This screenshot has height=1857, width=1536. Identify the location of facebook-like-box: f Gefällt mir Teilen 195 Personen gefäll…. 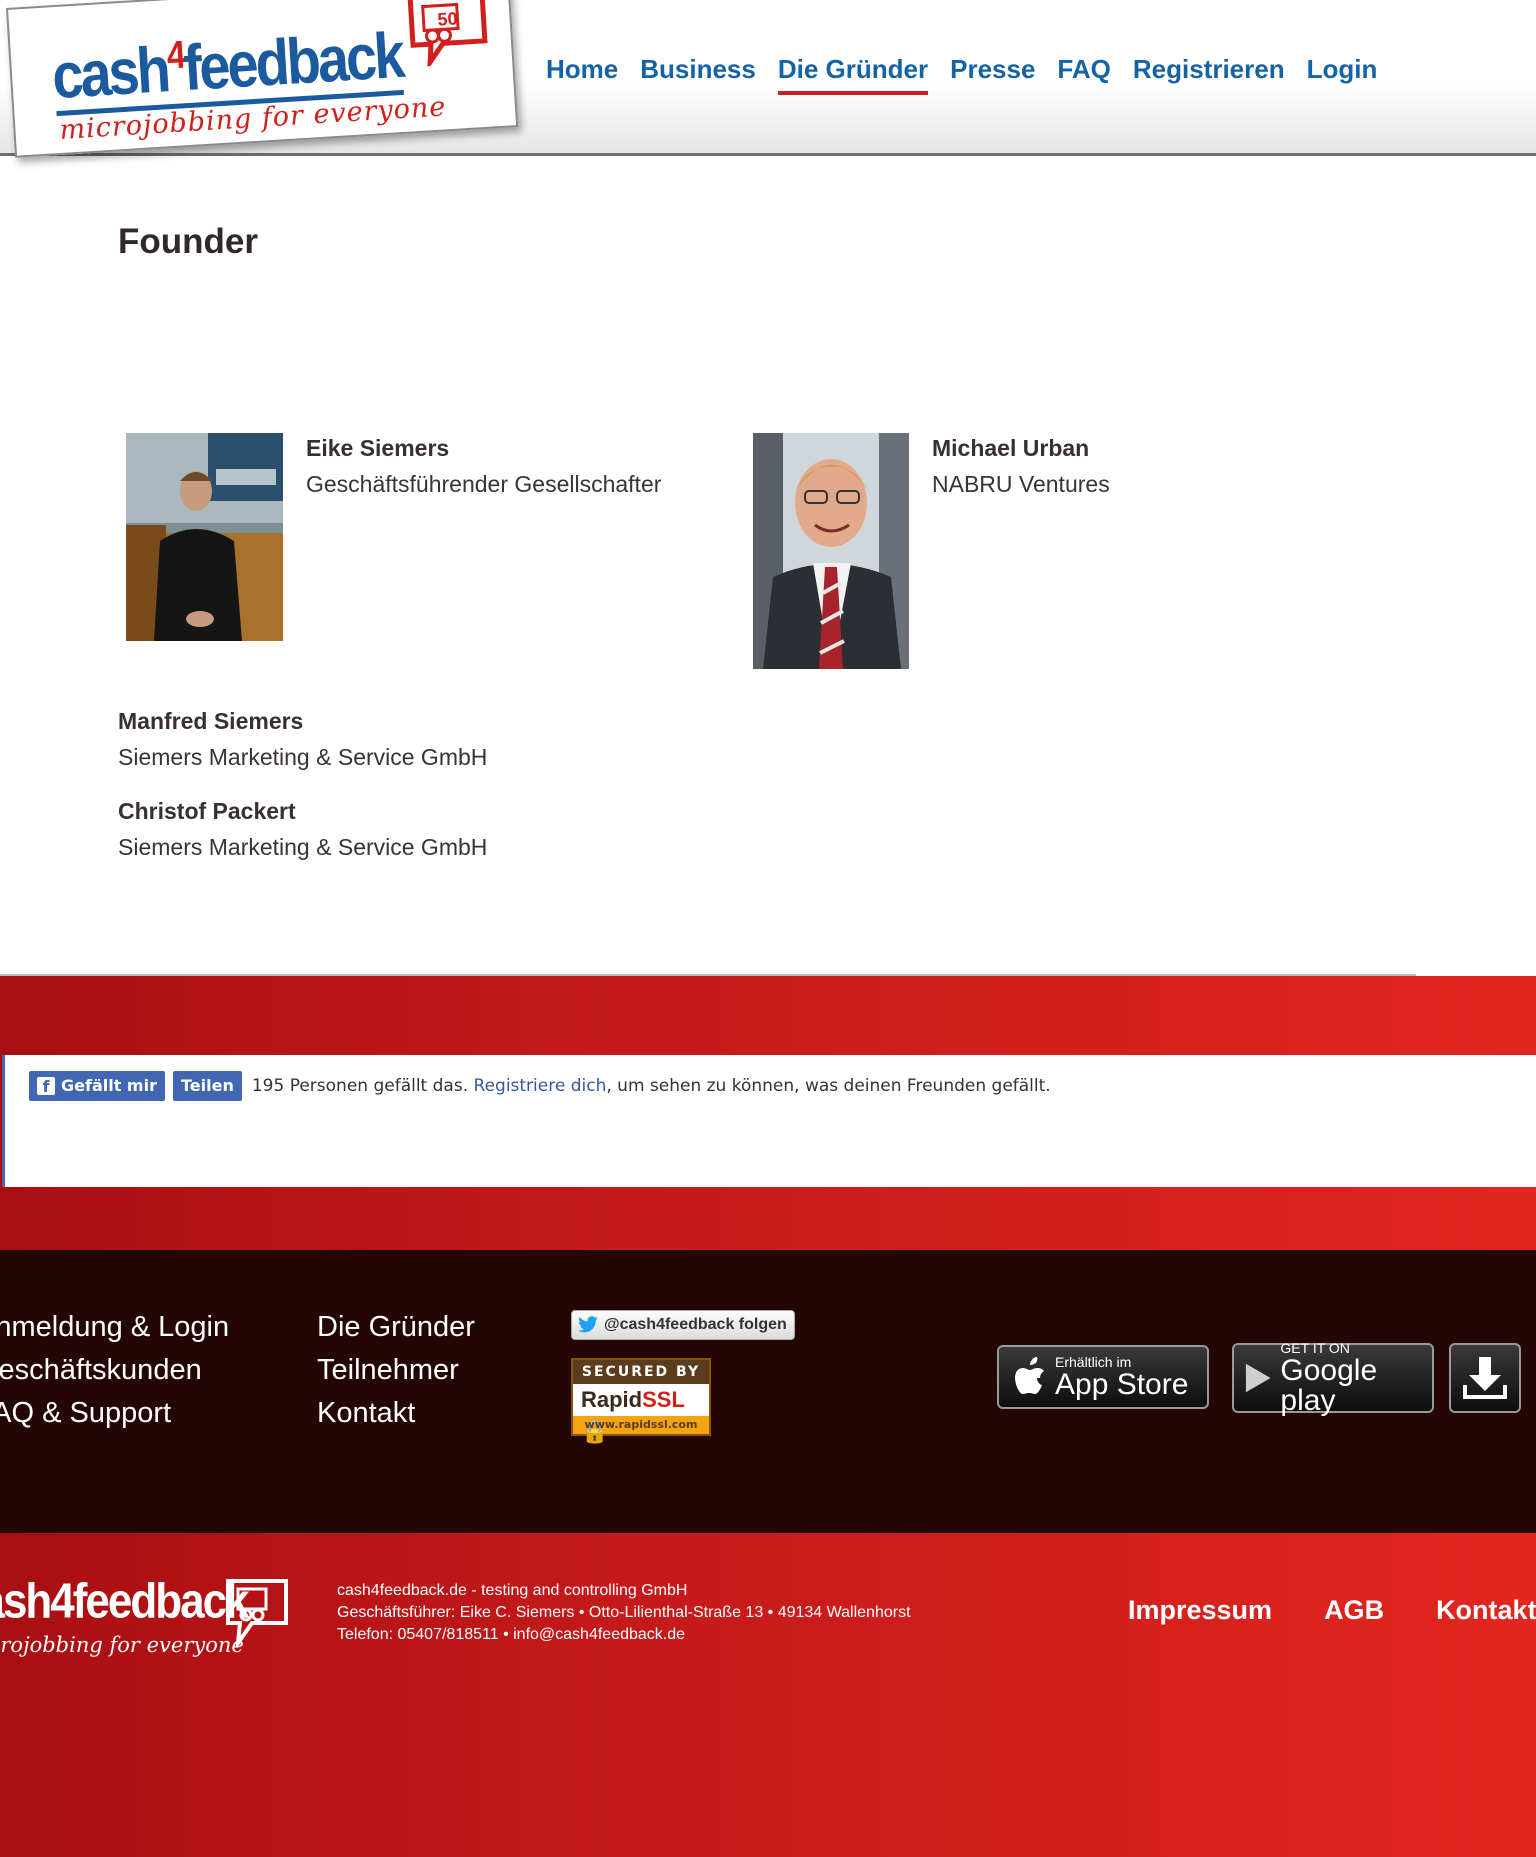
(769, 1121).